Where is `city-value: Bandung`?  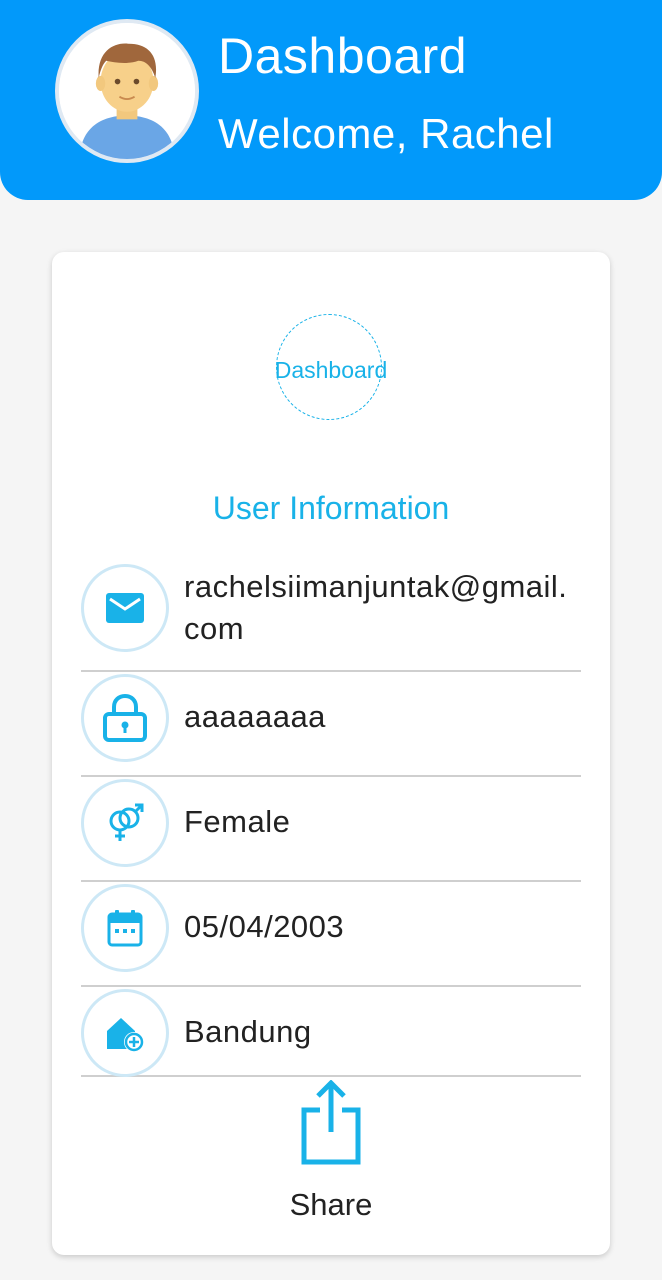
city-value: Bandung is located at coordinates (248, 1031).